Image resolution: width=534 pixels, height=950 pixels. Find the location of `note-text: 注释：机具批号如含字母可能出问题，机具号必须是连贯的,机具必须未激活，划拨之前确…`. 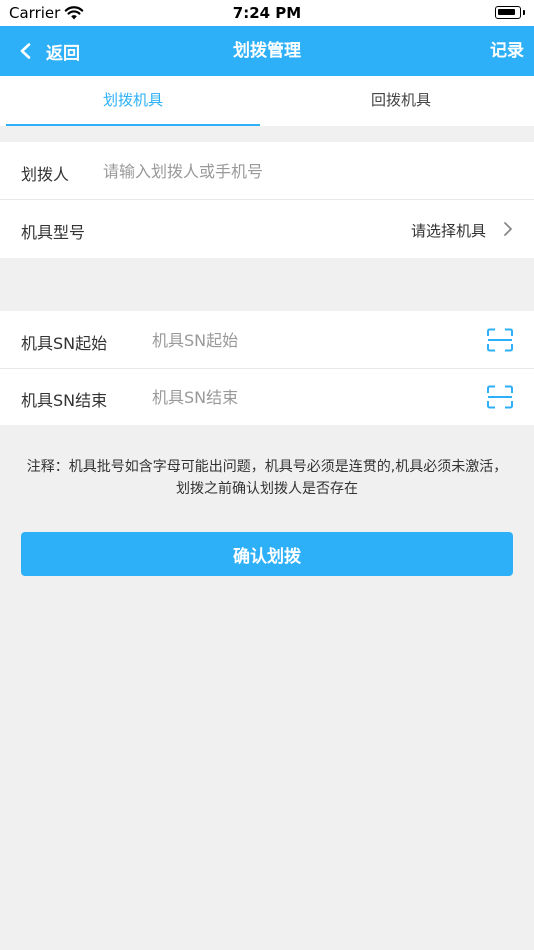

note-text: 注释：机具批号如含字母可能出问题，机具号必须是连贯的,机具必须未激活，划拨之前确… is located at coordinates (267, 478).